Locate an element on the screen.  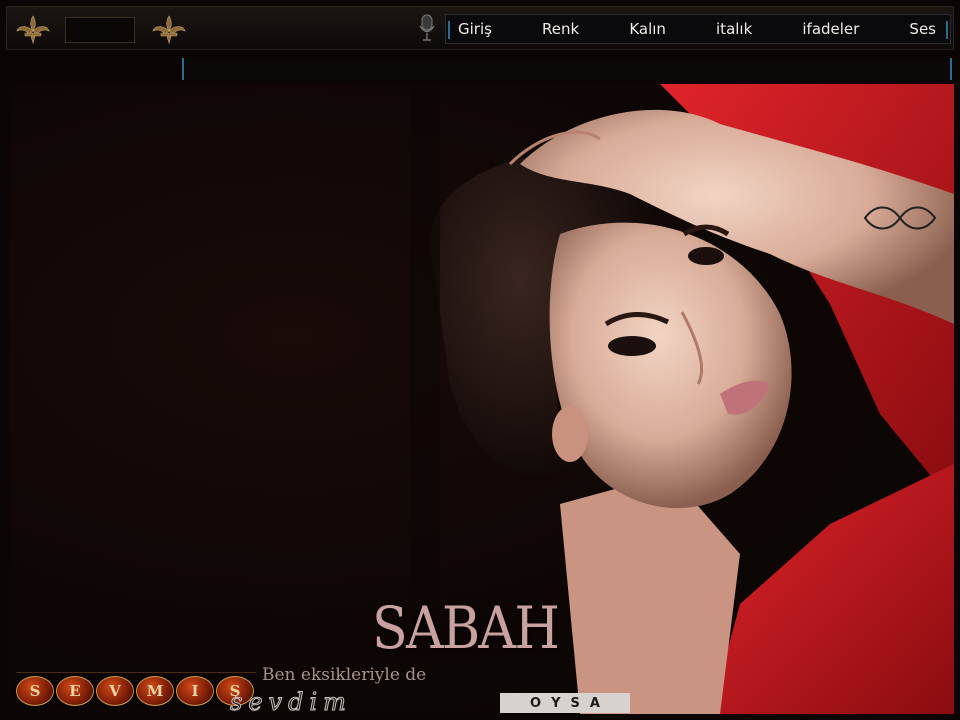
oysa-letter: S is located at coordinates (575, 703).